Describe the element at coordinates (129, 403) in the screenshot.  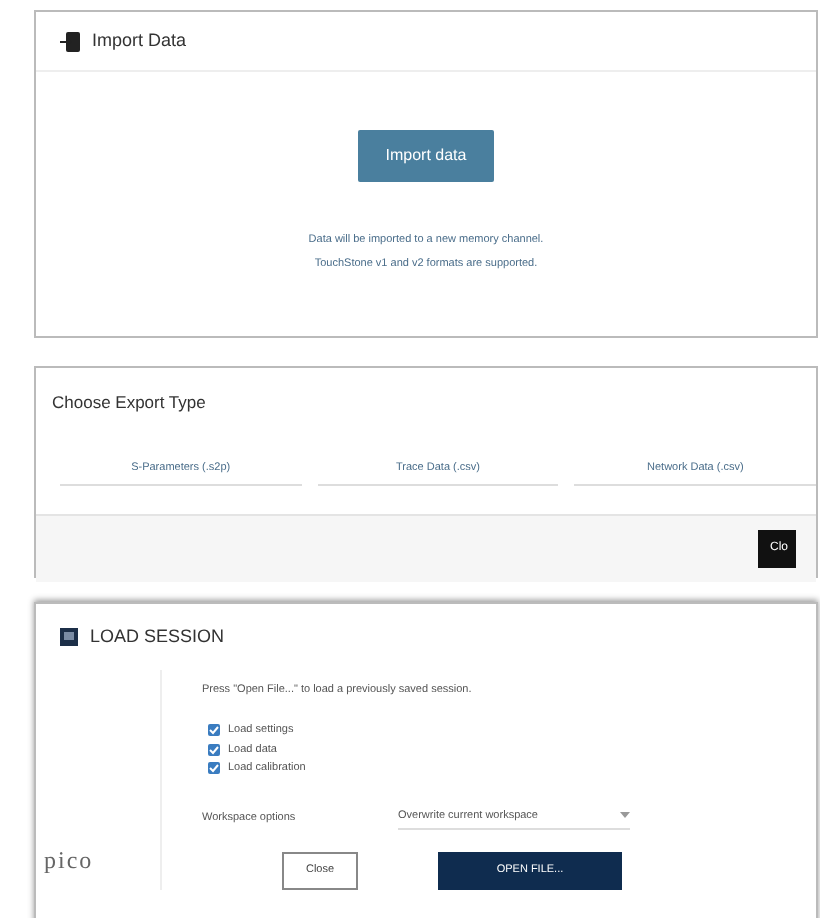
I see `panel-title: Choose Export Type` at that location.